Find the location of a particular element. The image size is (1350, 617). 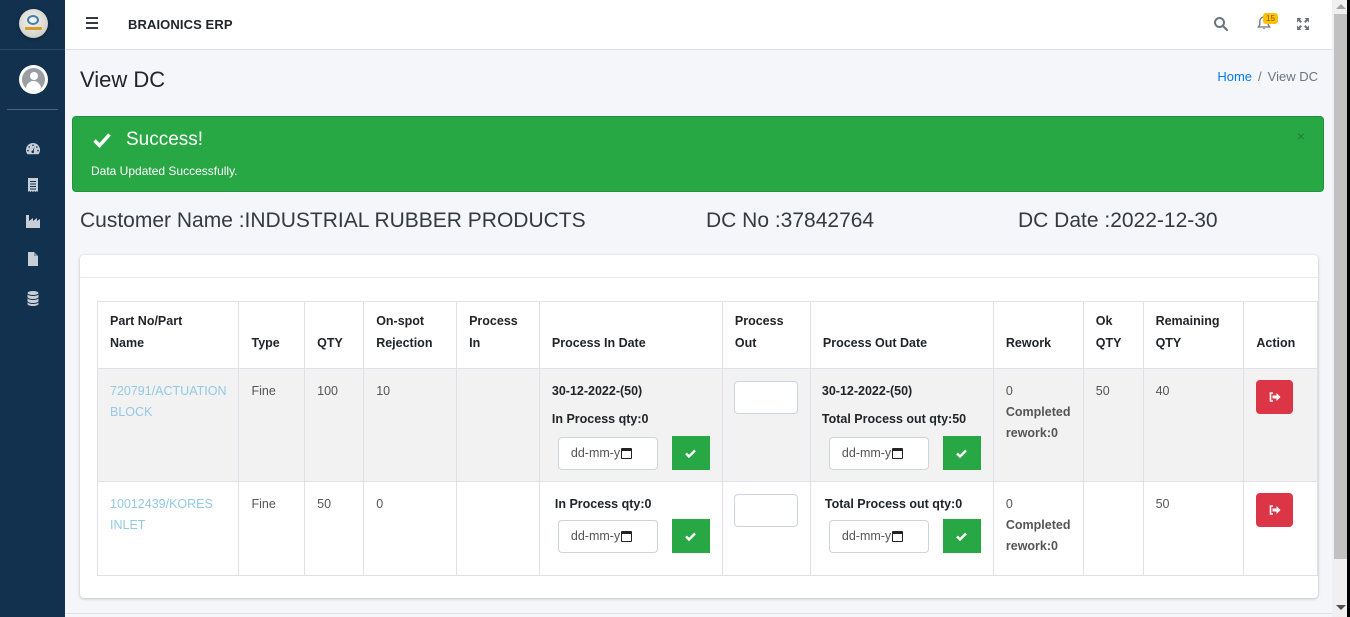

user-avatar is located at coordinates (33, 79).